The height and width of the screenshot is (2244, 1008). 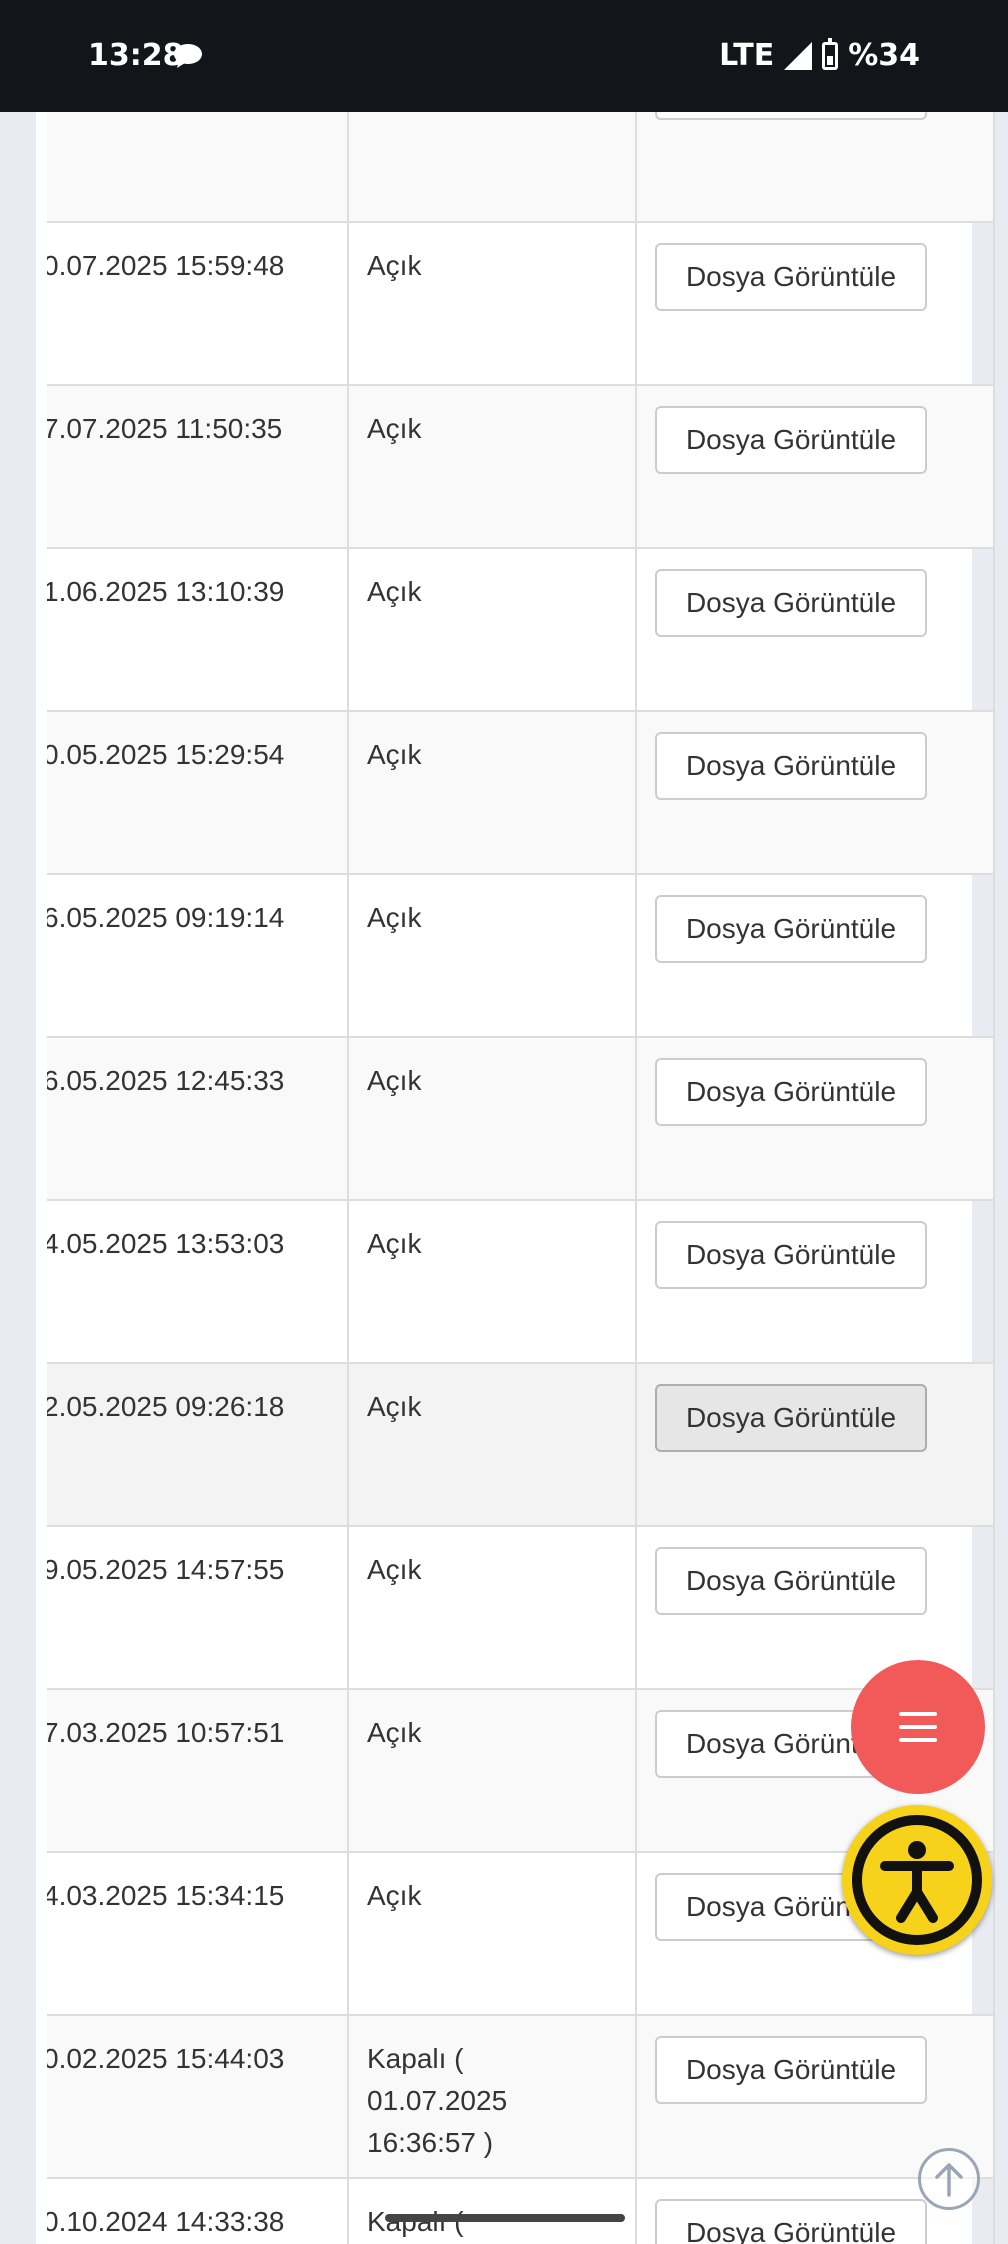 I want to click on status-time: 13:28, so click(x=136, y=55).